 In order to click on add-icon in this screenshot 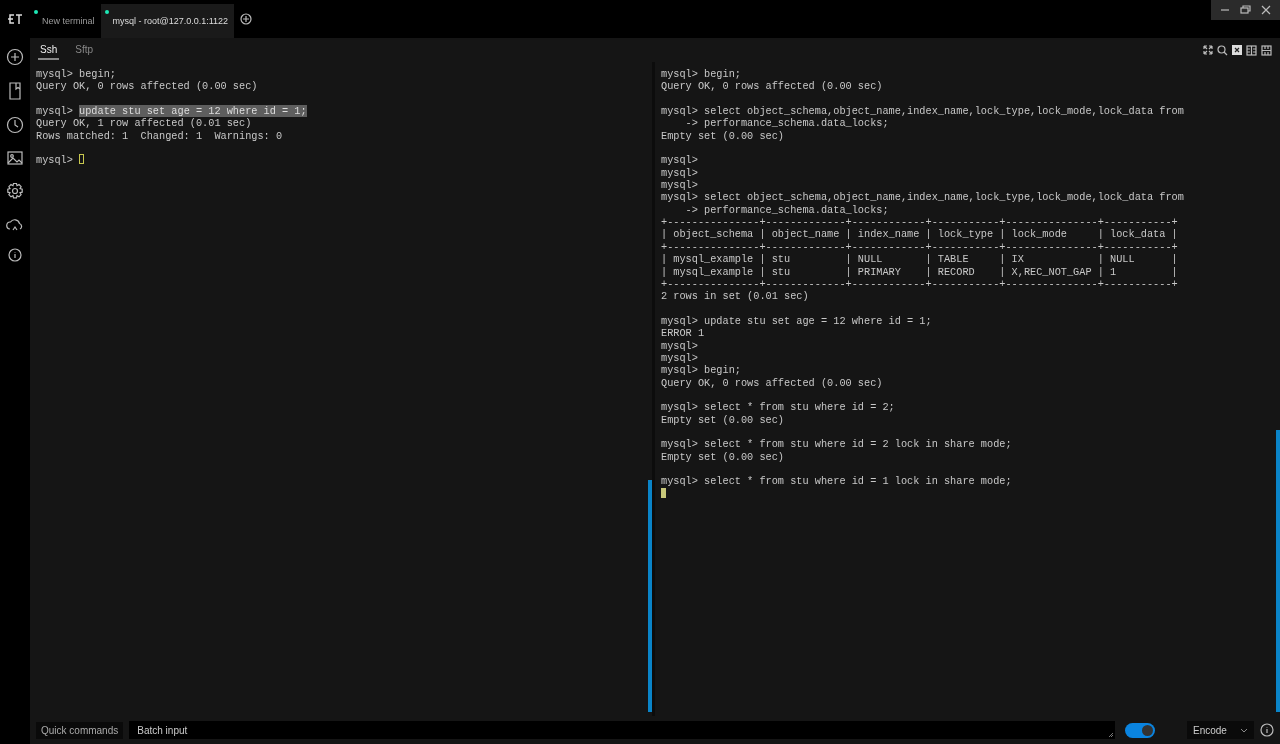, I will do `click(15, 57)`.